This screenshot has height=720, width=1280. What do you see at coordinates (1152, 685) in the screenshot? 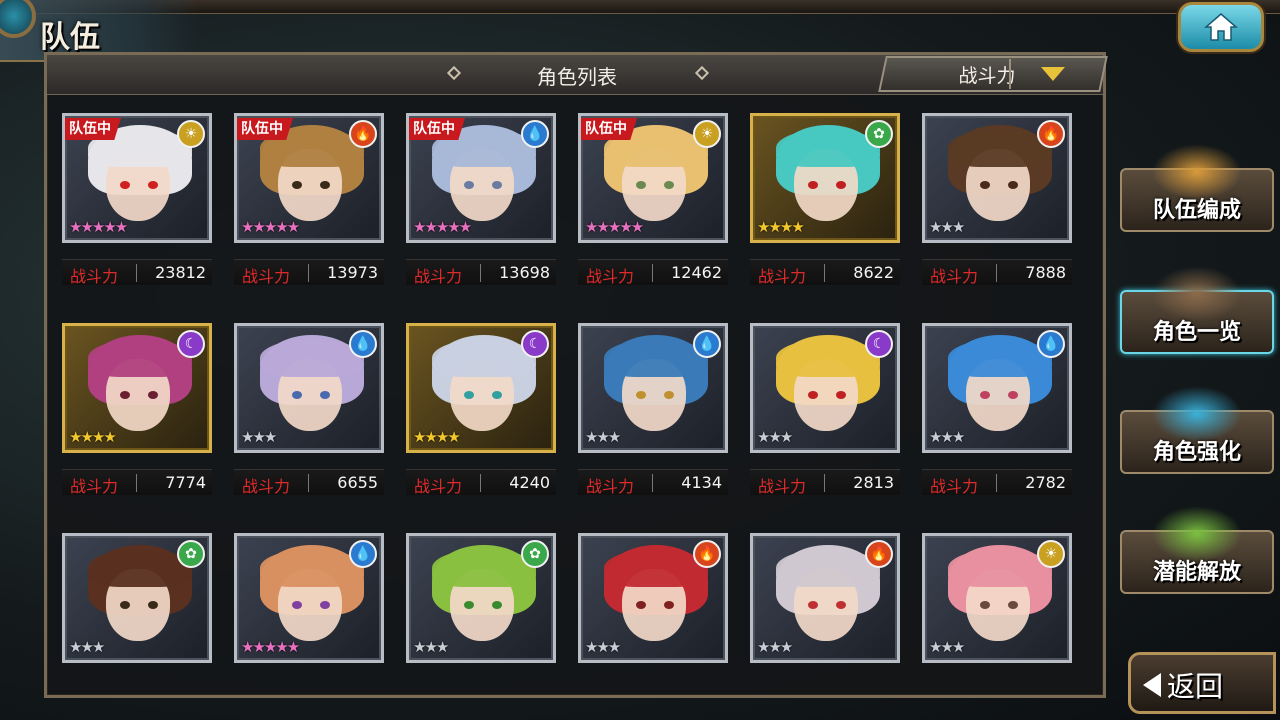
I see `back-arrow-icon` at bounding box center [1152, 685].